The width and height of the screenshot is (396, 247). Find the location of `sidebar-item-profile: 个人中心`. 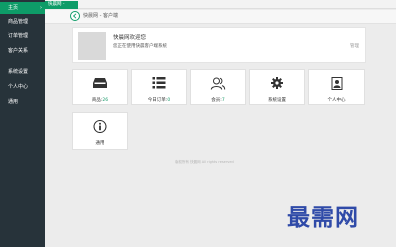

sidebar-item-profile: 个人中心 is located at coordinates (22, 87).